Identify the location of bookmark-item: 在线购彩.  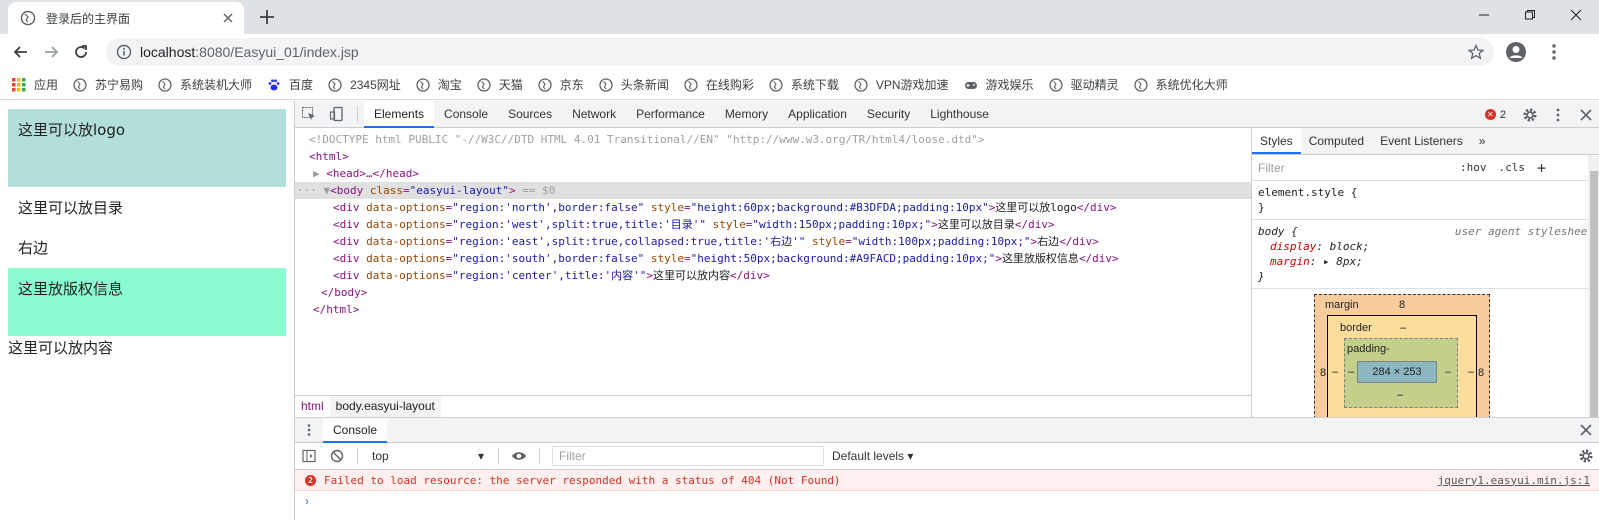
(719, 84).